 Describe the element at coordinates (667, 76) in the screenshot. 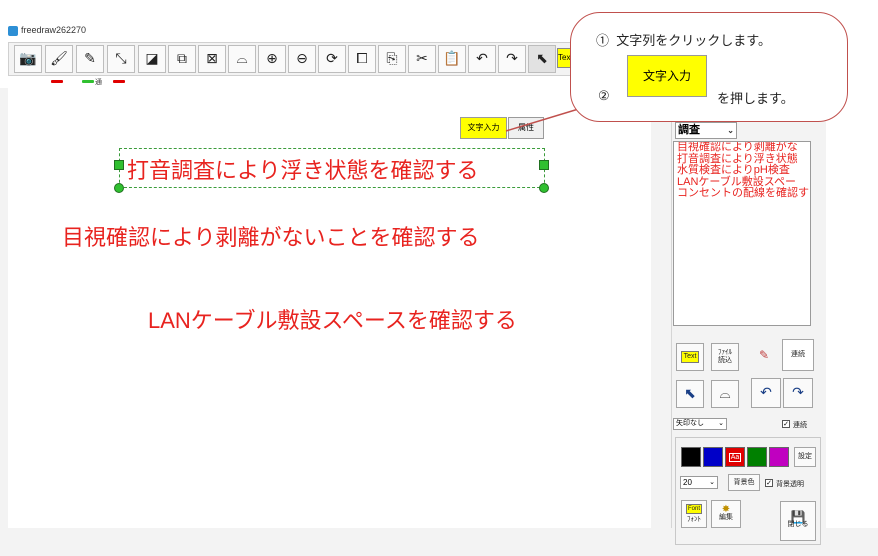

I see `callout-text-input-button: 文字入力` at that location.